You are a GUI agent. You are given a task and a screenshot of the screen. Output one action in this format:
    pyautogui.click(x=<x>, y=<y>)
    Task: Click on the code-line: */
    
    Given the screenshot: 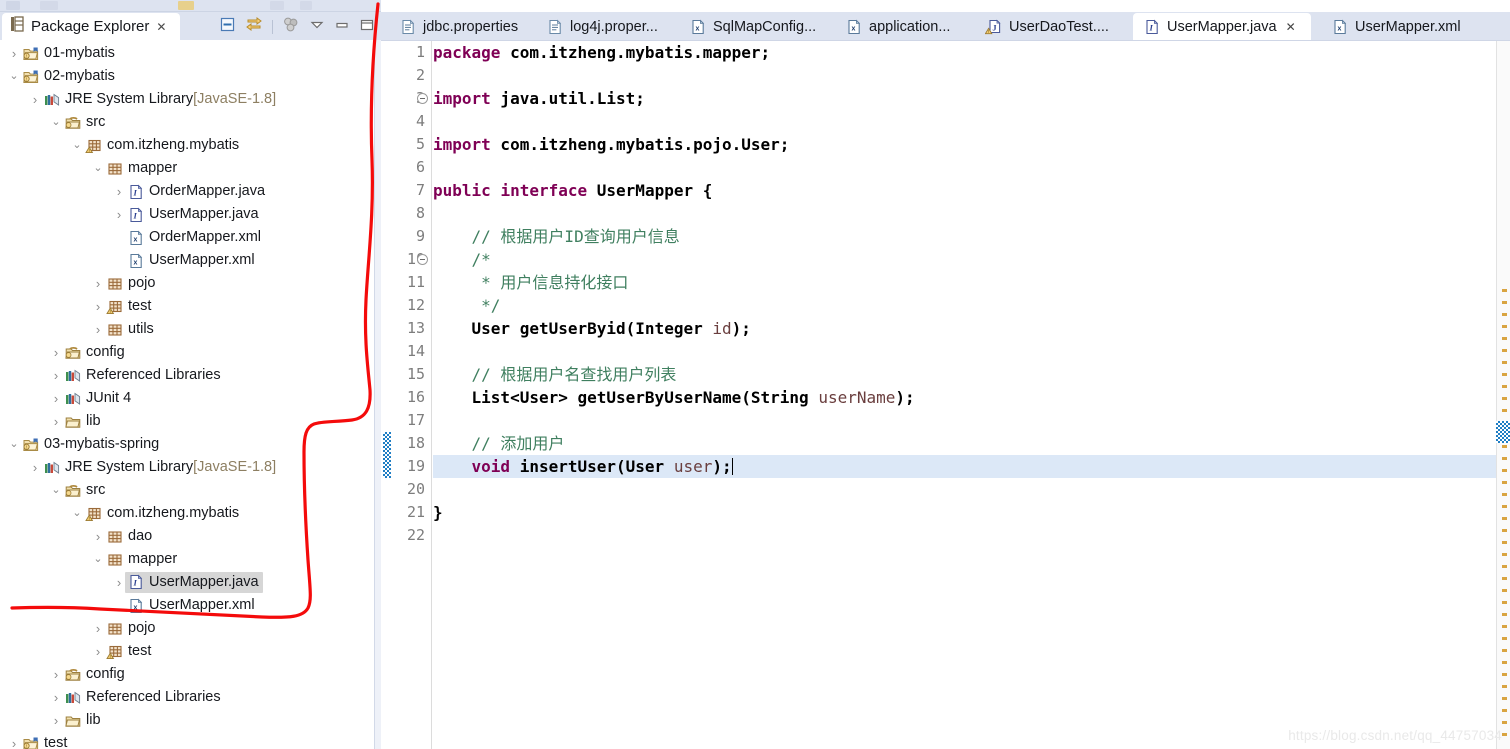 What is the action you would take?
    pyautogui.click(x=971, y=305)
    